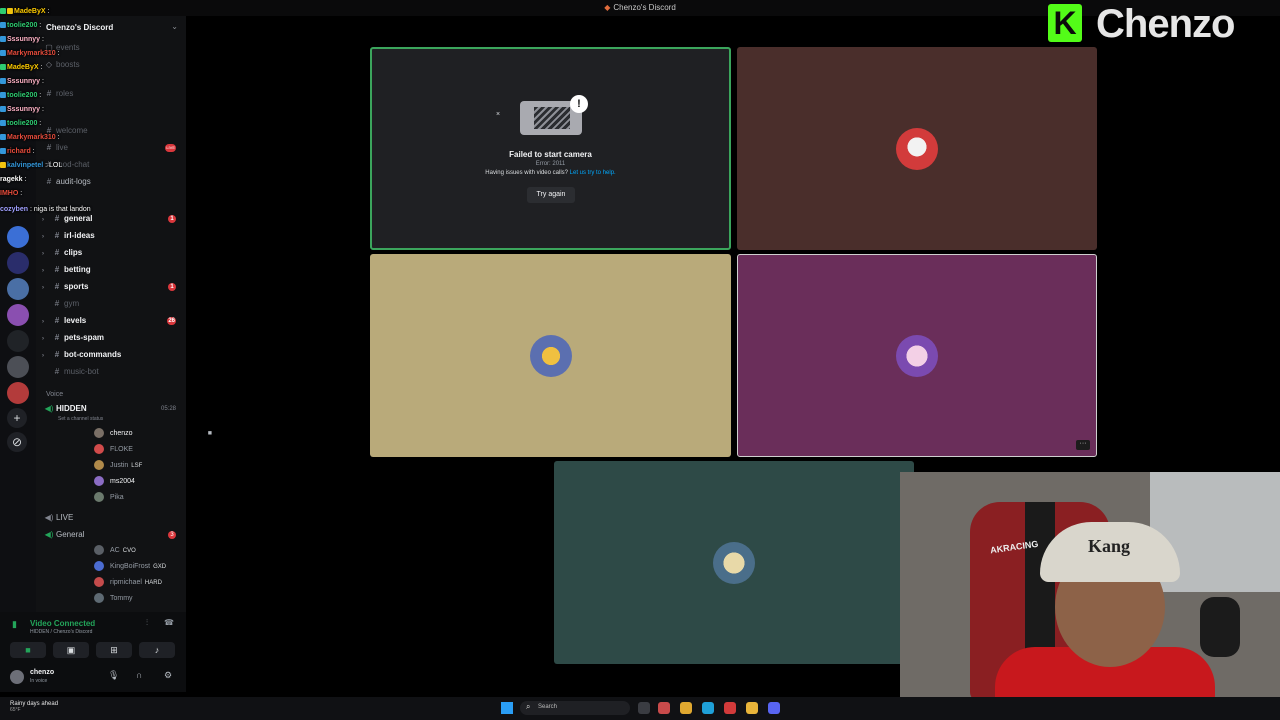 Image resolution: width=1280 pixels, height=720 pixels. What do you see at coordinates (112, 338) in the screenshot?
I see `channel-pets-spam: › # pets-spam` at bounding box center [112, 338].